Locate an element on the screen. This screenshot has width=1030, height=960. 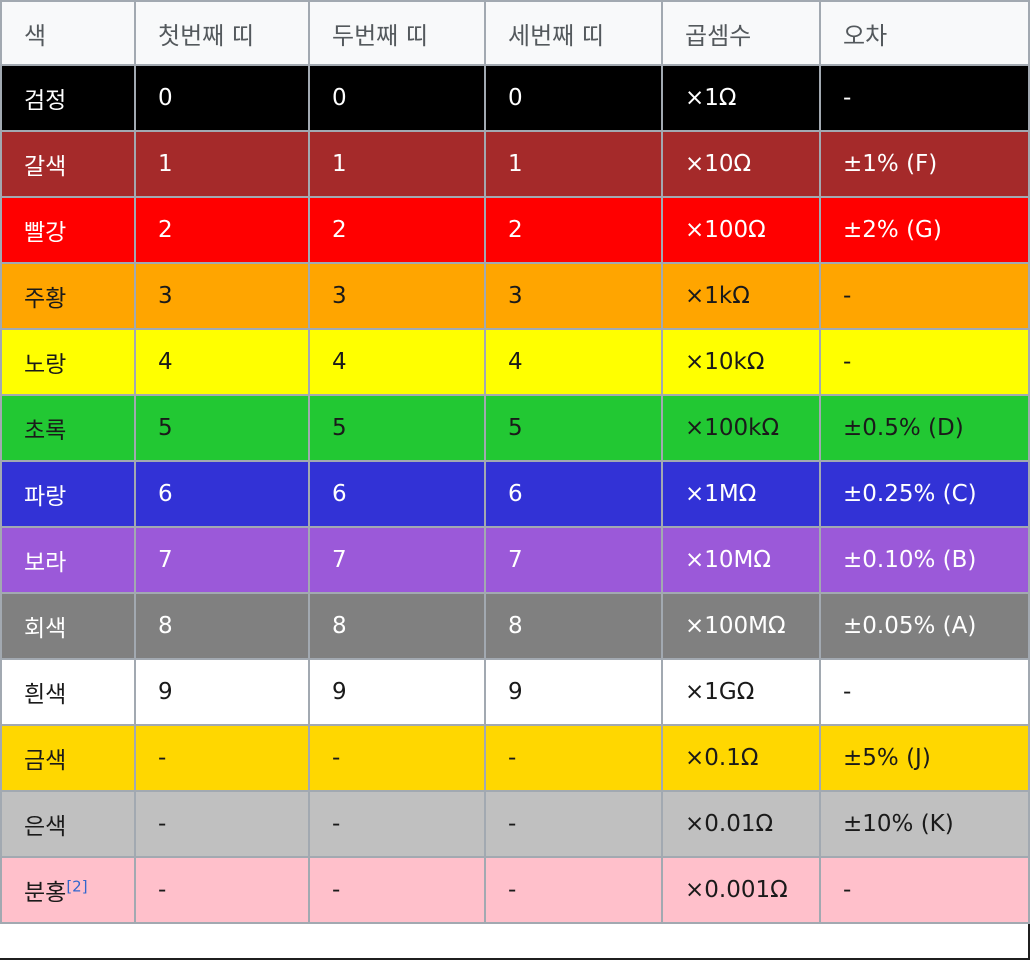
table-row: 분홍[2] - - - ×0.001Ω - is located at coordinates (515, 890).